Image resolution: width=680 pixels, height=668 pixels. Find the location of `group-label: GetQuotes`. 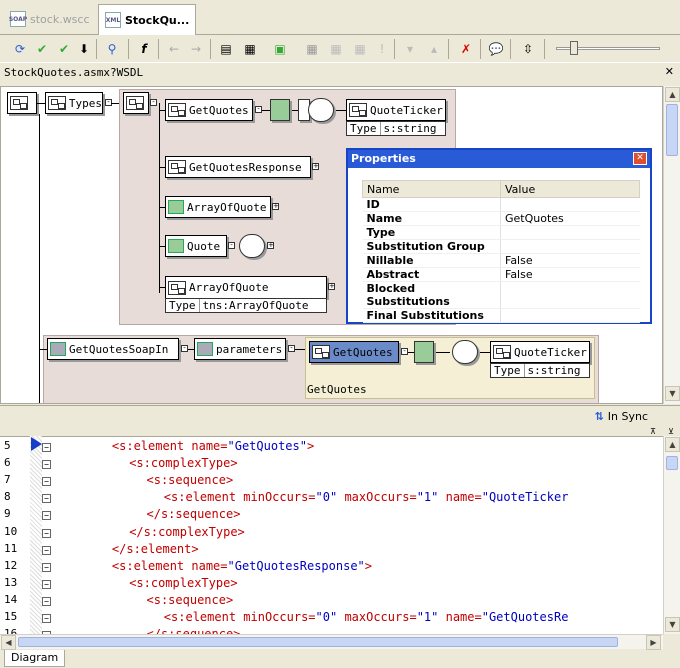

group-label: GetQuotes is located at coordinates (337, 389).